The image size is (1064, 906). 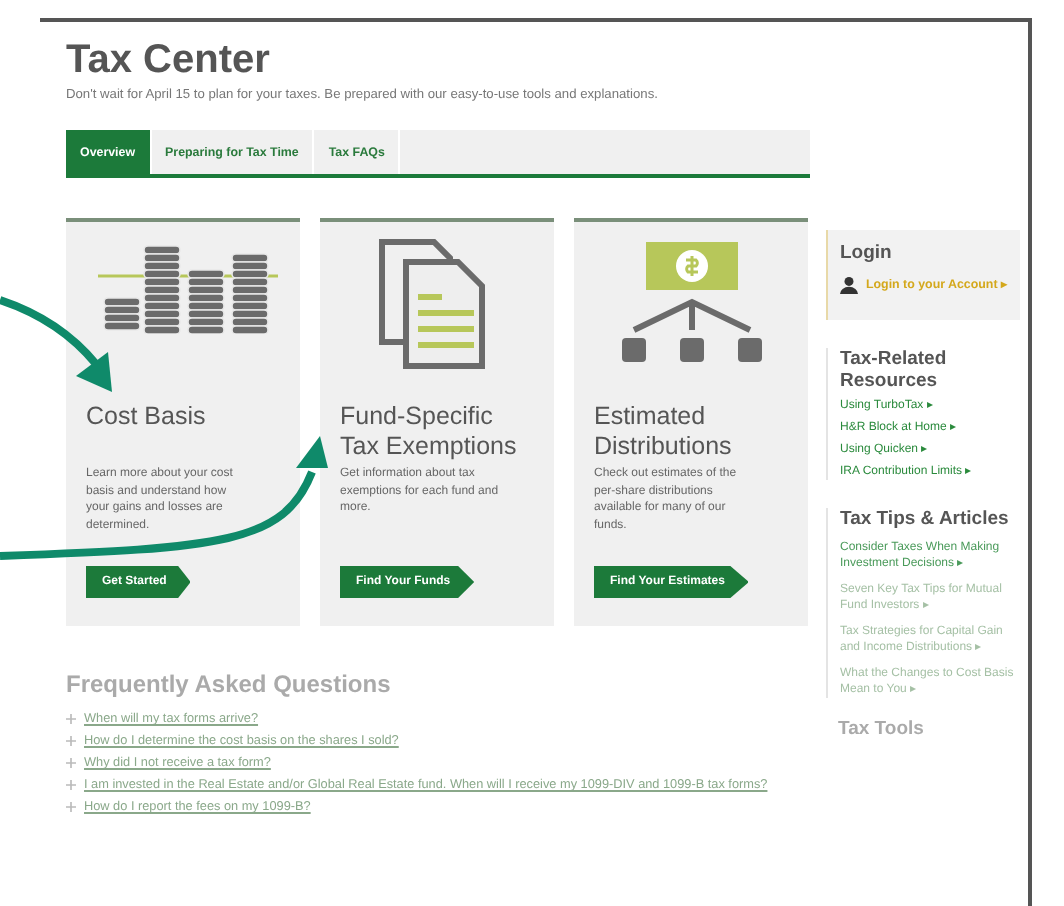 I want to click on page-title: Tax Center, so click(x=169, y=61).